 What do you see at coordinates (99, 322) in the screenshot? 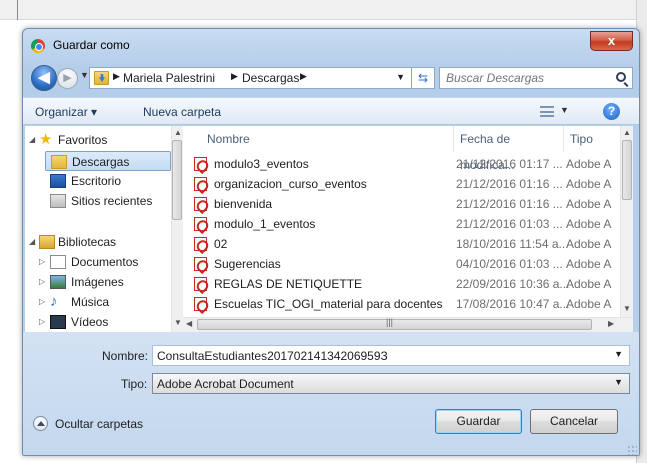
I see `sidebar-item-videos: ▷ Vídeos` at bounding box center [99, 322].